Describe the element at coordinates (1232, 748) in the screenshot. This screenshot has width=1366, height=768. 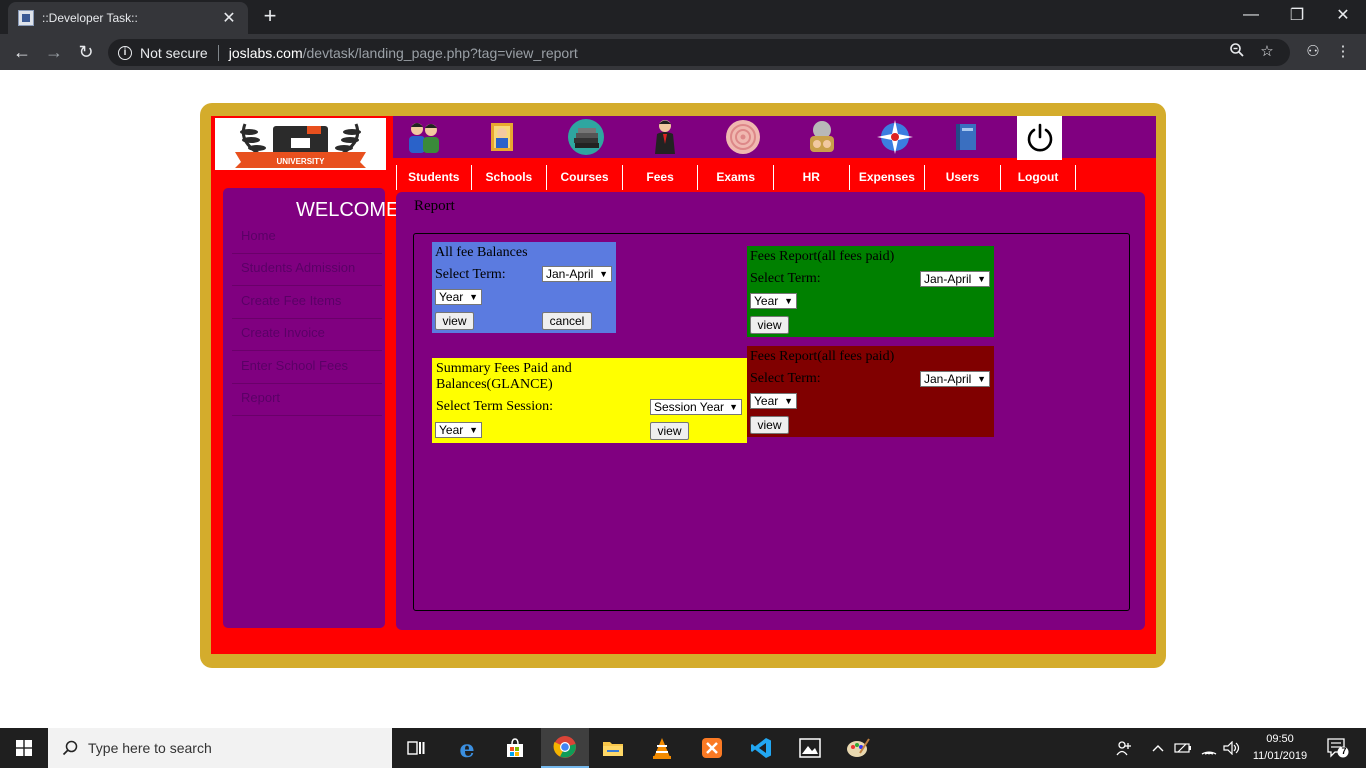
I see `volume-icon` at that location.